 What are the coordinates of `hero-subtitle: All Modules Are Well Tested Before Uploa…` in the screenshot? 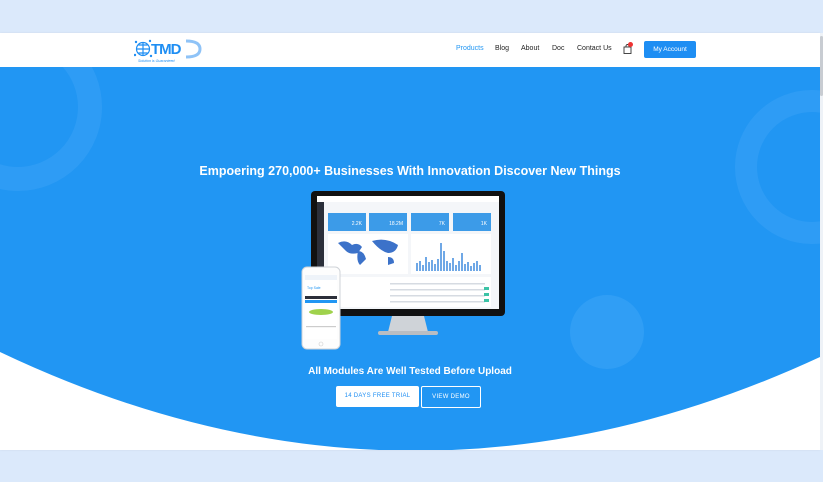 It's located at (410, 371).